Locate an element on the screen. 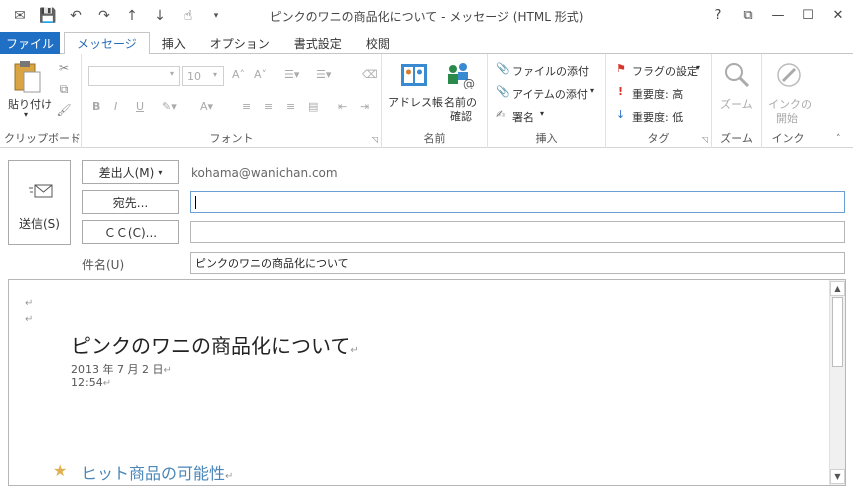  include-group: 📎 ファイルの添付 📎 アイテムの添付 ▾ ✍ 署名 ▾ 挿入 is located at coordinates (547, 101).